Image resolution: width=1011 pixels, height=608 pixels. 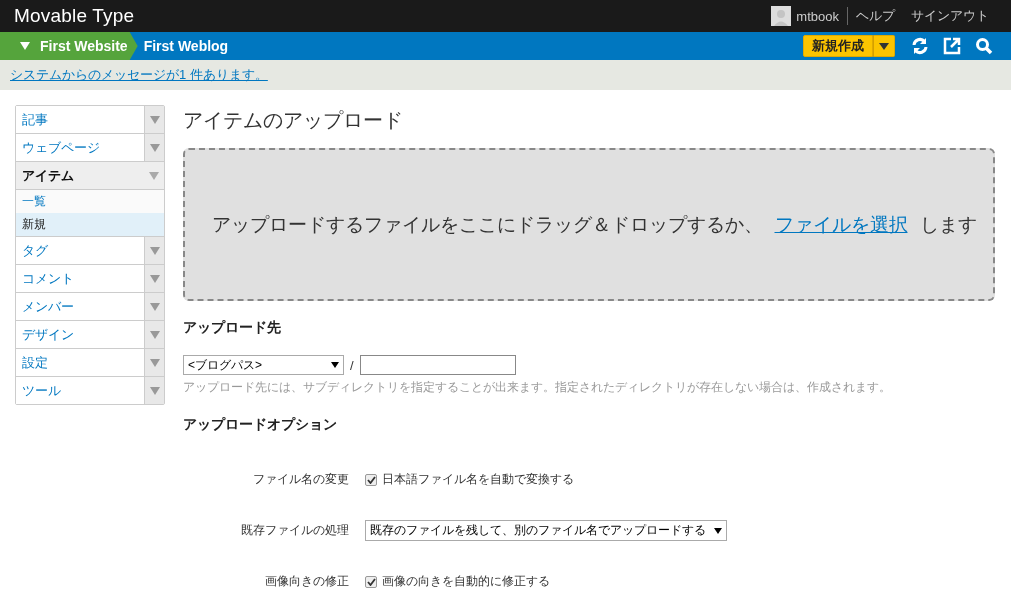 I want to click on option-label: 既存ファイルの処理, so click(x=295, y=530).